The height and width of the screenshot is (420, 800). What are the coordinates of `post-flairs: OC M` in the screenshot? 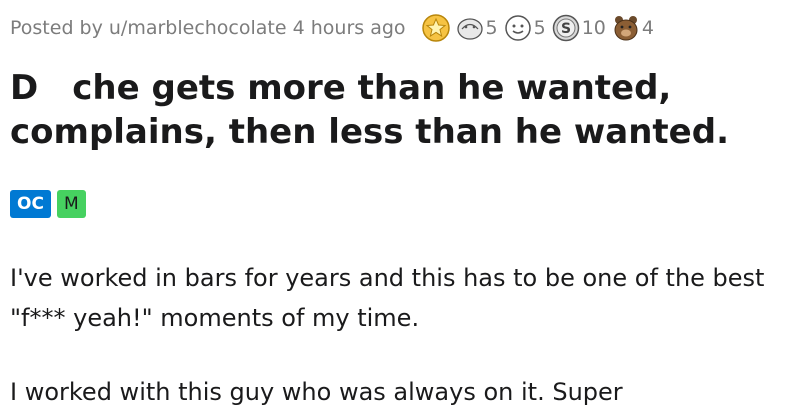 It's located at (48, 204).